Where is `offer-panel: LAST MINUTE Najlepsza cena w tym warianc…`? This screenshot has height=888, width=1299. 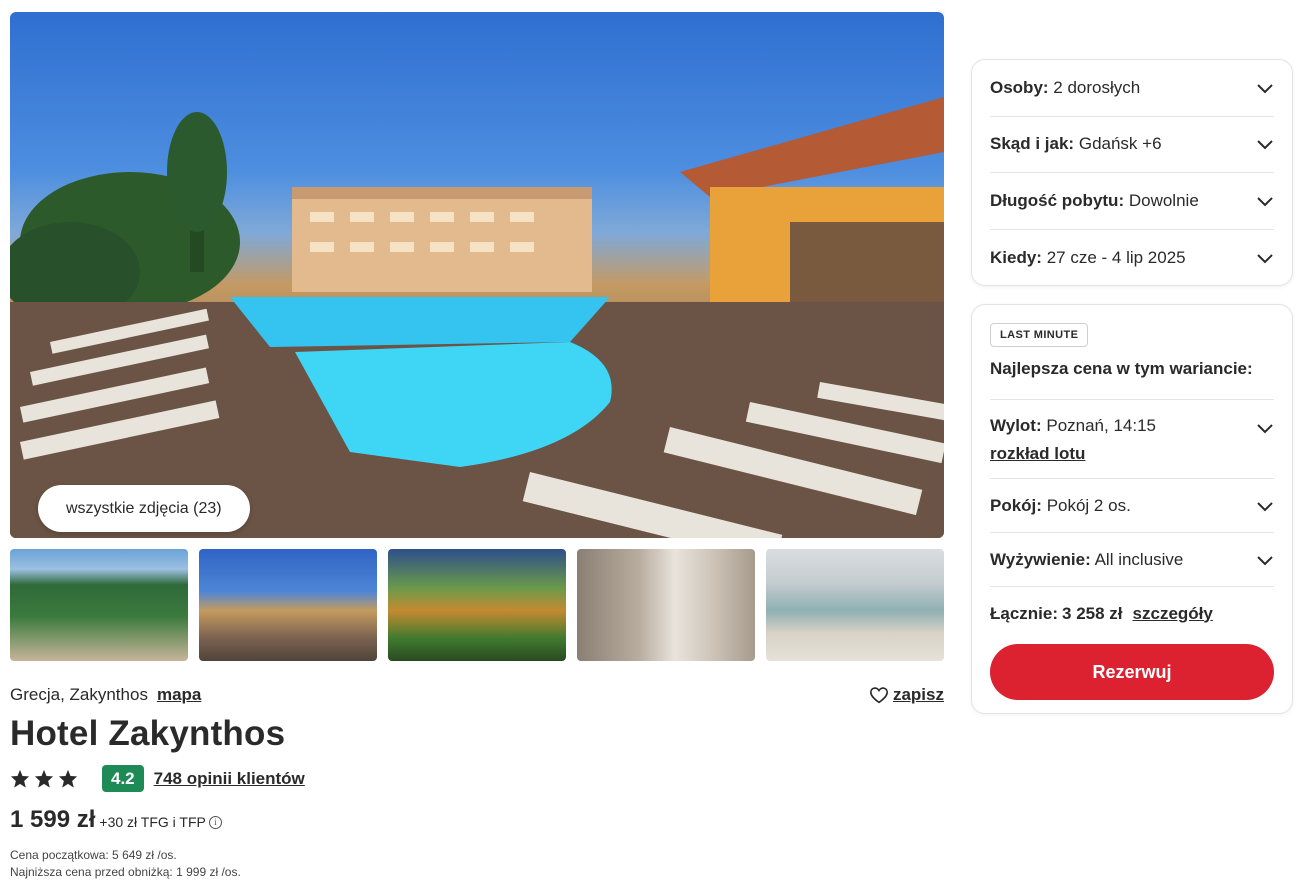 offer-panel: LAST MINUTE Najlepsza cena w tym warianc… is located at coordinates (1132, 509).